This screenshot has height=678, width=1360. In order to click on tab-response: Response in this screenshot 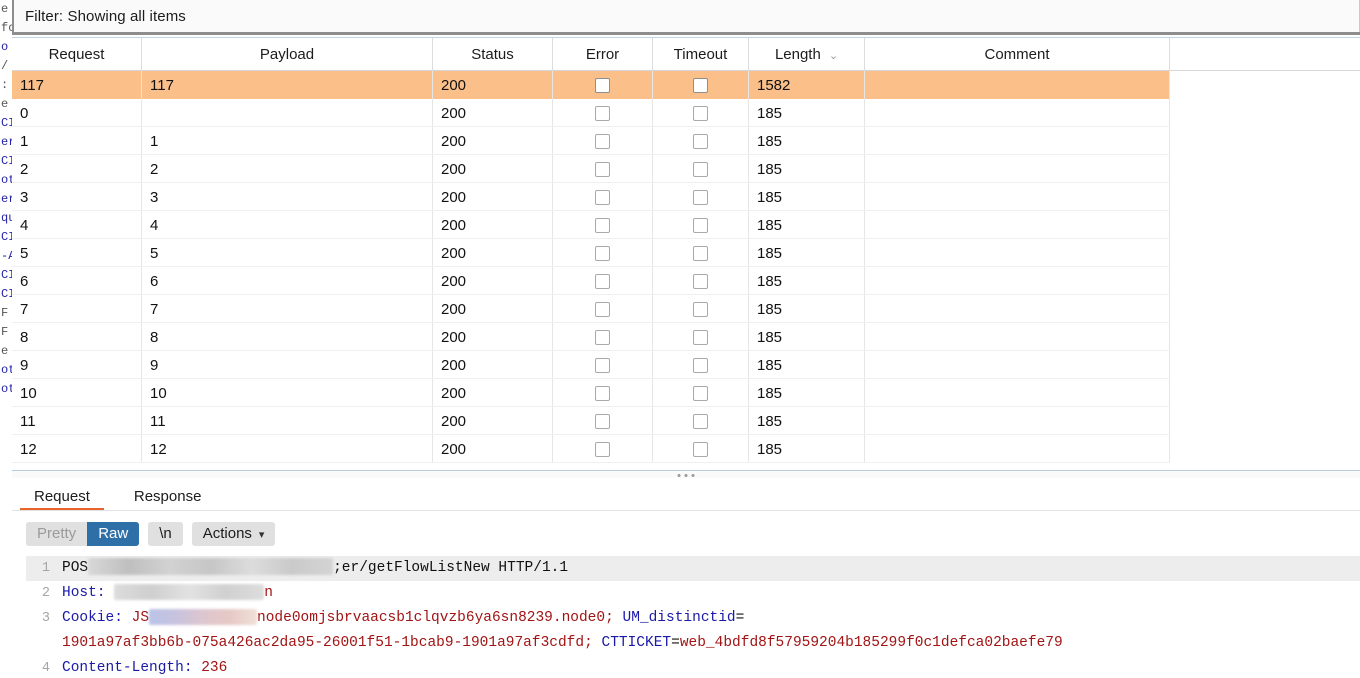, I will do `click(168, 499)`.